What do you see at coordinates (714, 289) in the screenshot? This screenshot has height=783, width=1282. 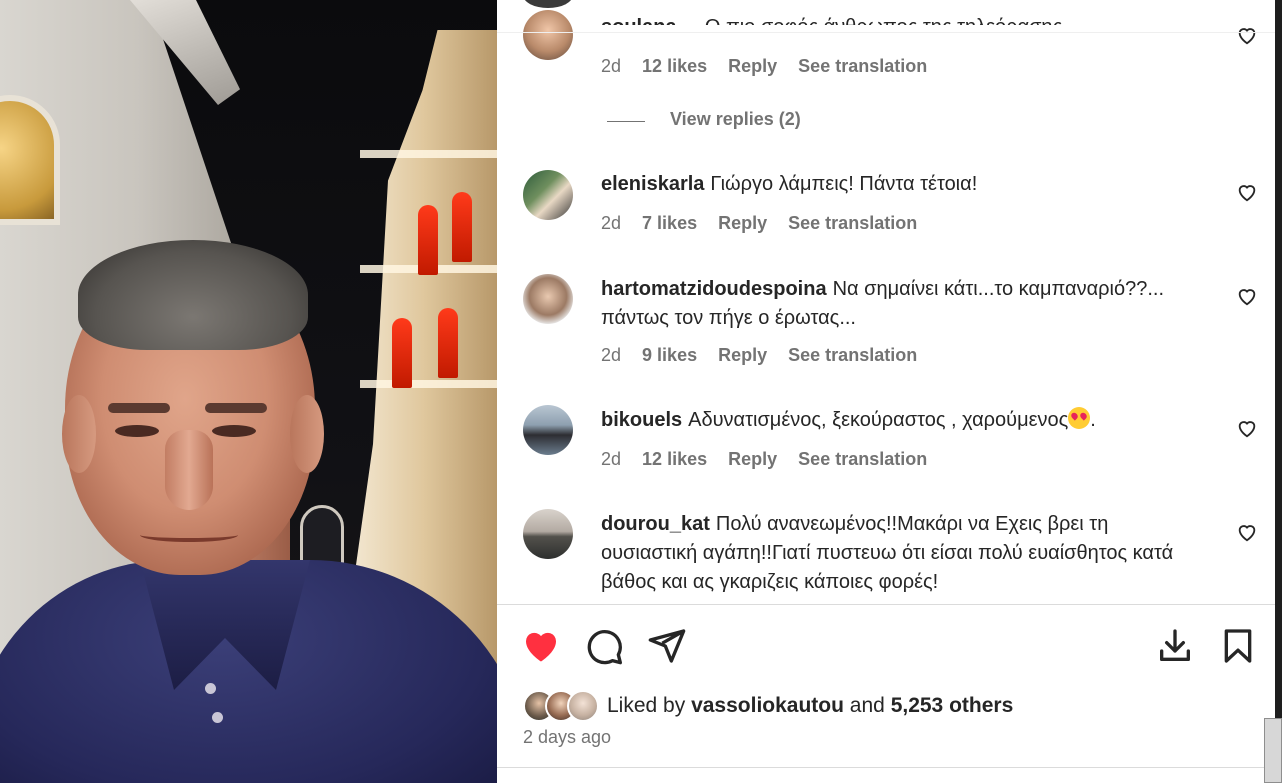 I see `comment-username: hartomatzidoudespoina` at bounding box center [714, 289].